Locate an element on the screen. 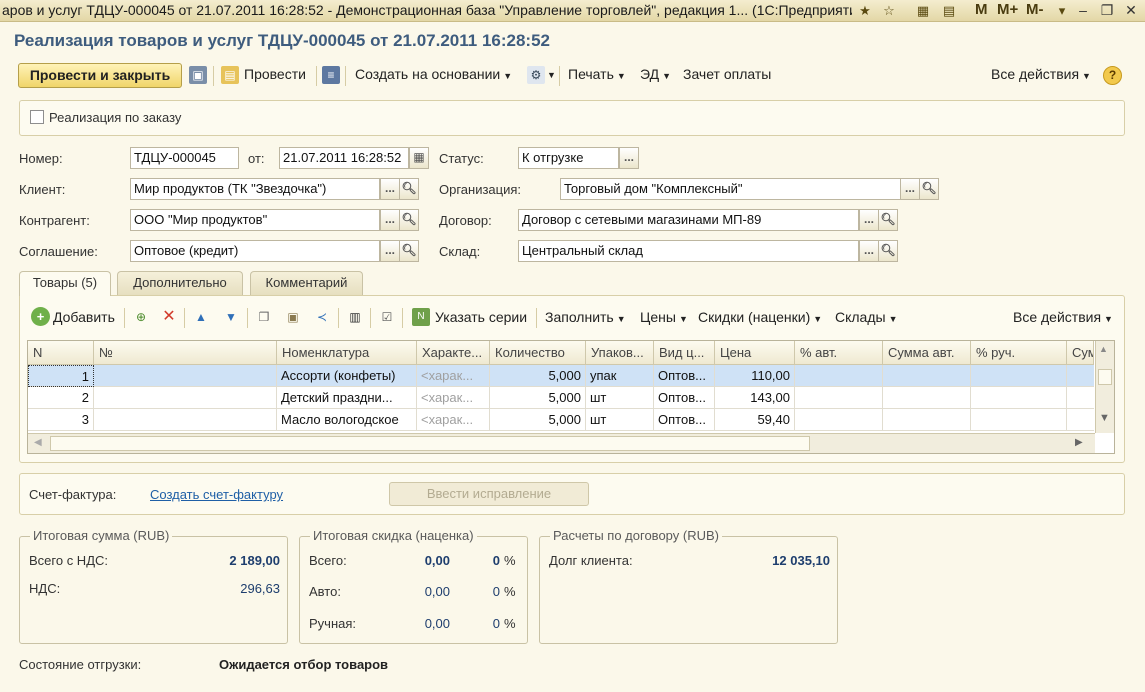 Image resolution: width=1145 pixels, height=692 pixels. row-price-cell: 143,00 is located at coordinates (755, 398).